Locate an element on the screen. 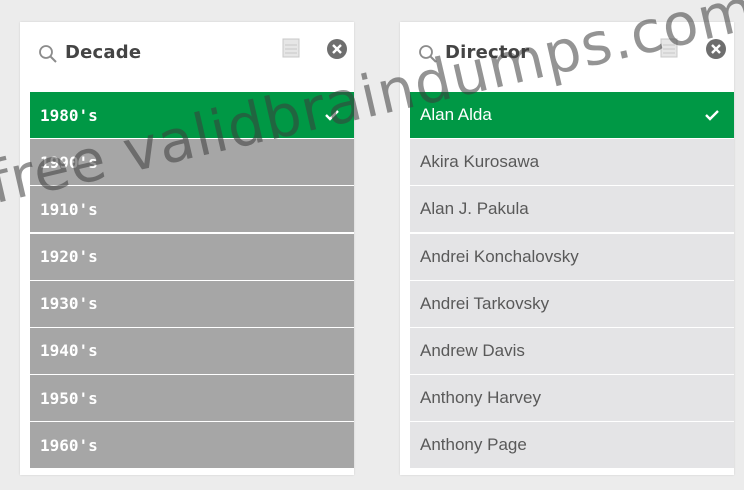 This screenshot has height=490, width=744. decade-list-item: 1930's is located at coordinates (192, 303).